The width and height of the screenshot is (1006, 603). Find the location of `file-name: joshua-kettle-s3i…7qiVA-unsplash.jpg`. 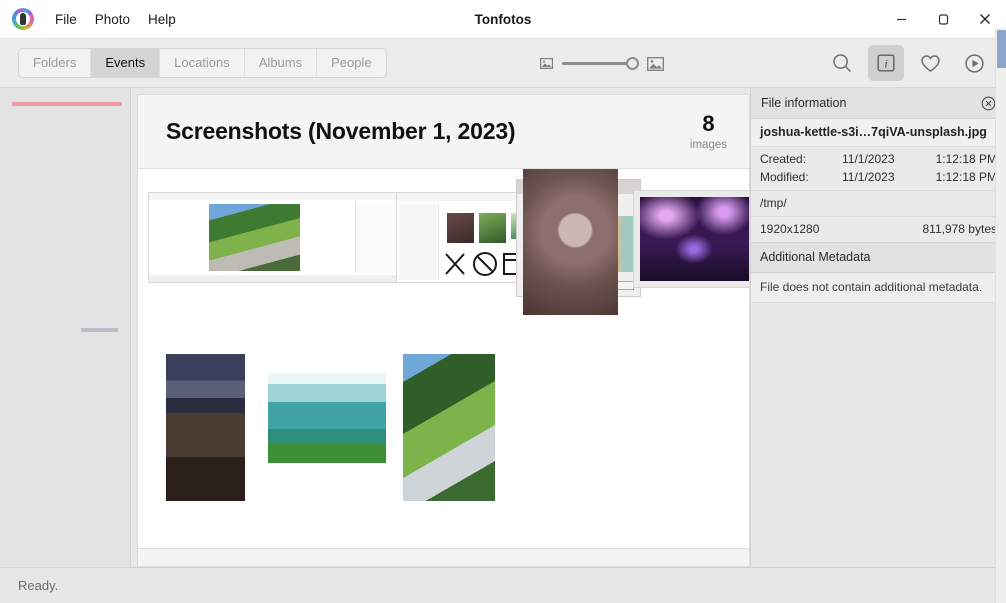

file-name: joshua-kettle-s3i…7qiVA-unsplash.jpg is located at coordinates (878, 133).